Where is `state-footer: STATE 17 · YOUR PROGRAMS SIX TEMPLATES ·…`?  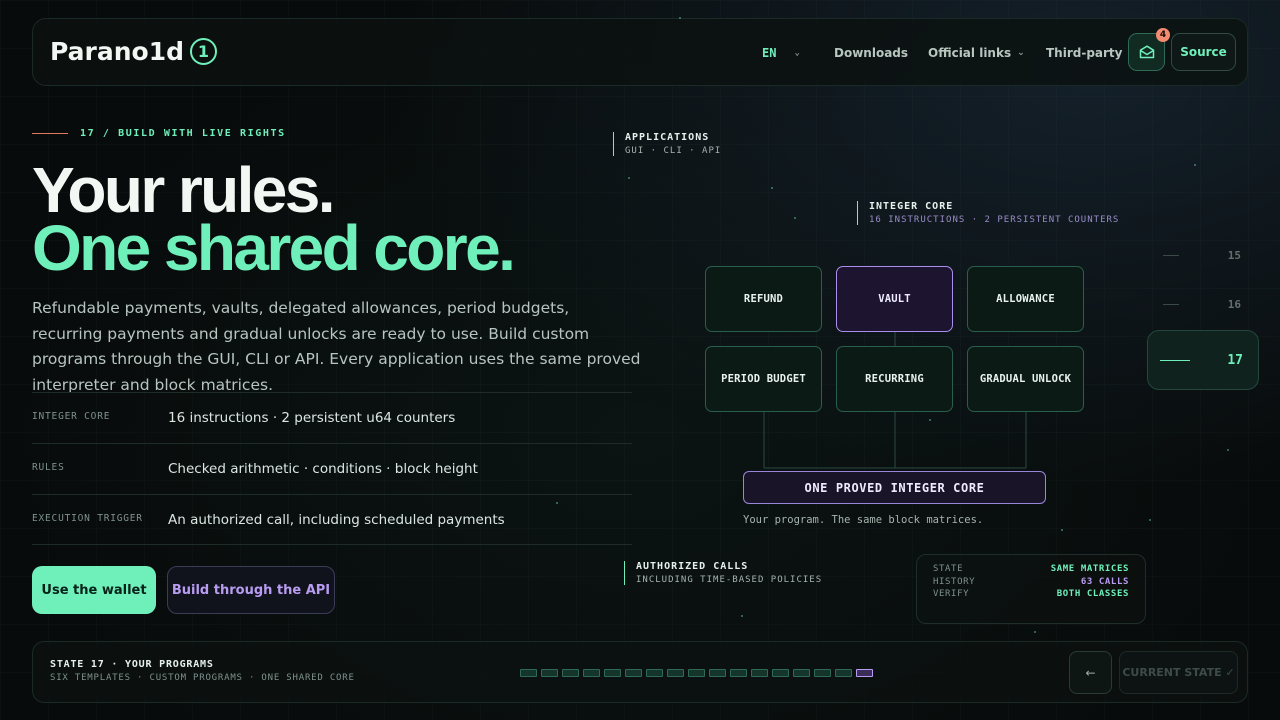 state-footer: STATE 17 · YOUR PROGRAMS SIX TEMPLATES ·… is located at coordinates (640, 672).